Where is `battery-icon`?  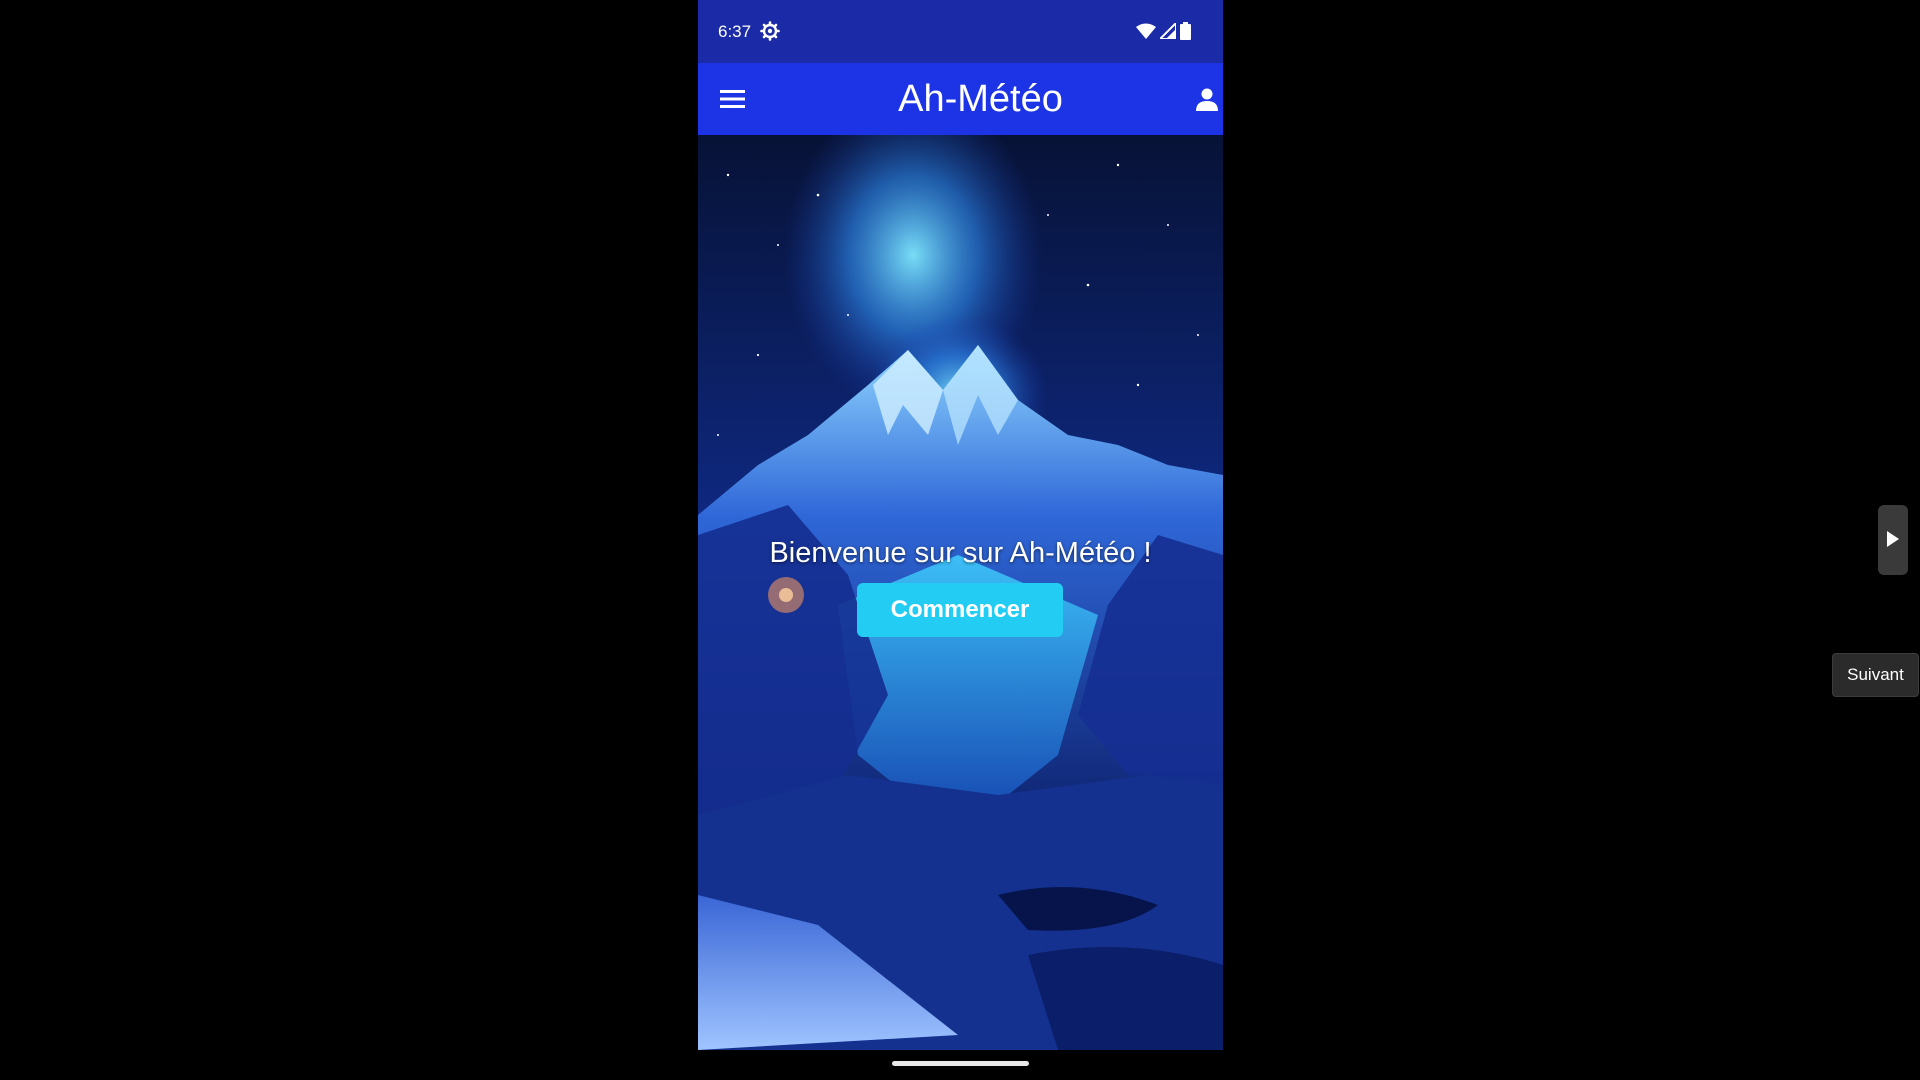
battery-icon is located at coordinates (1185, 31).